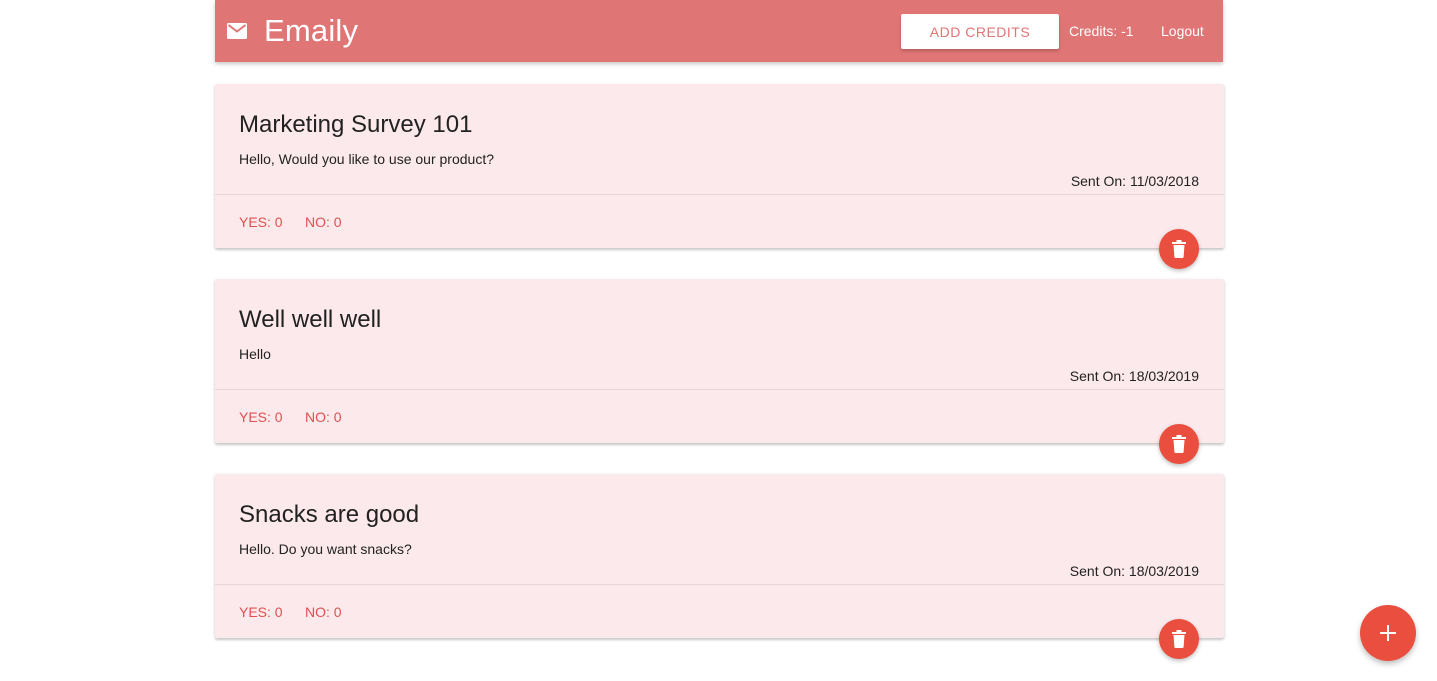 The width and height of the screenshot is (1437, 681). I want to click on brand-logo: Emaily, so click(311, 31).